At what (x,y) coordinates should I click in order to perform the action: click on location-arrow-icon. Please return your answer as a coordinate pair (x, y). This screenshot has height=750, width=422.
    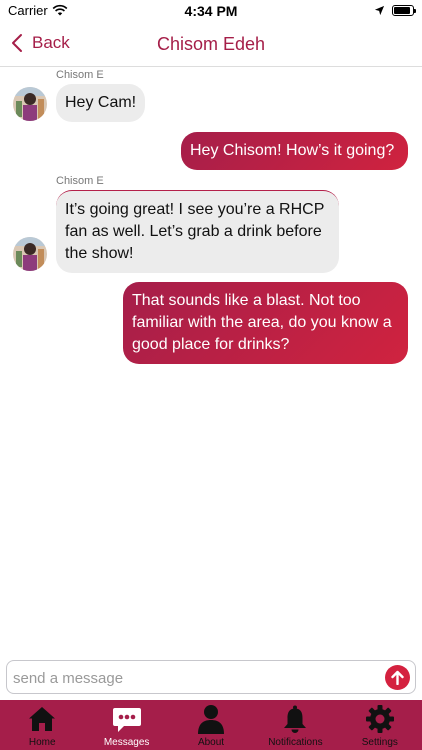
    Looking at the image, I should click on (379, 10).